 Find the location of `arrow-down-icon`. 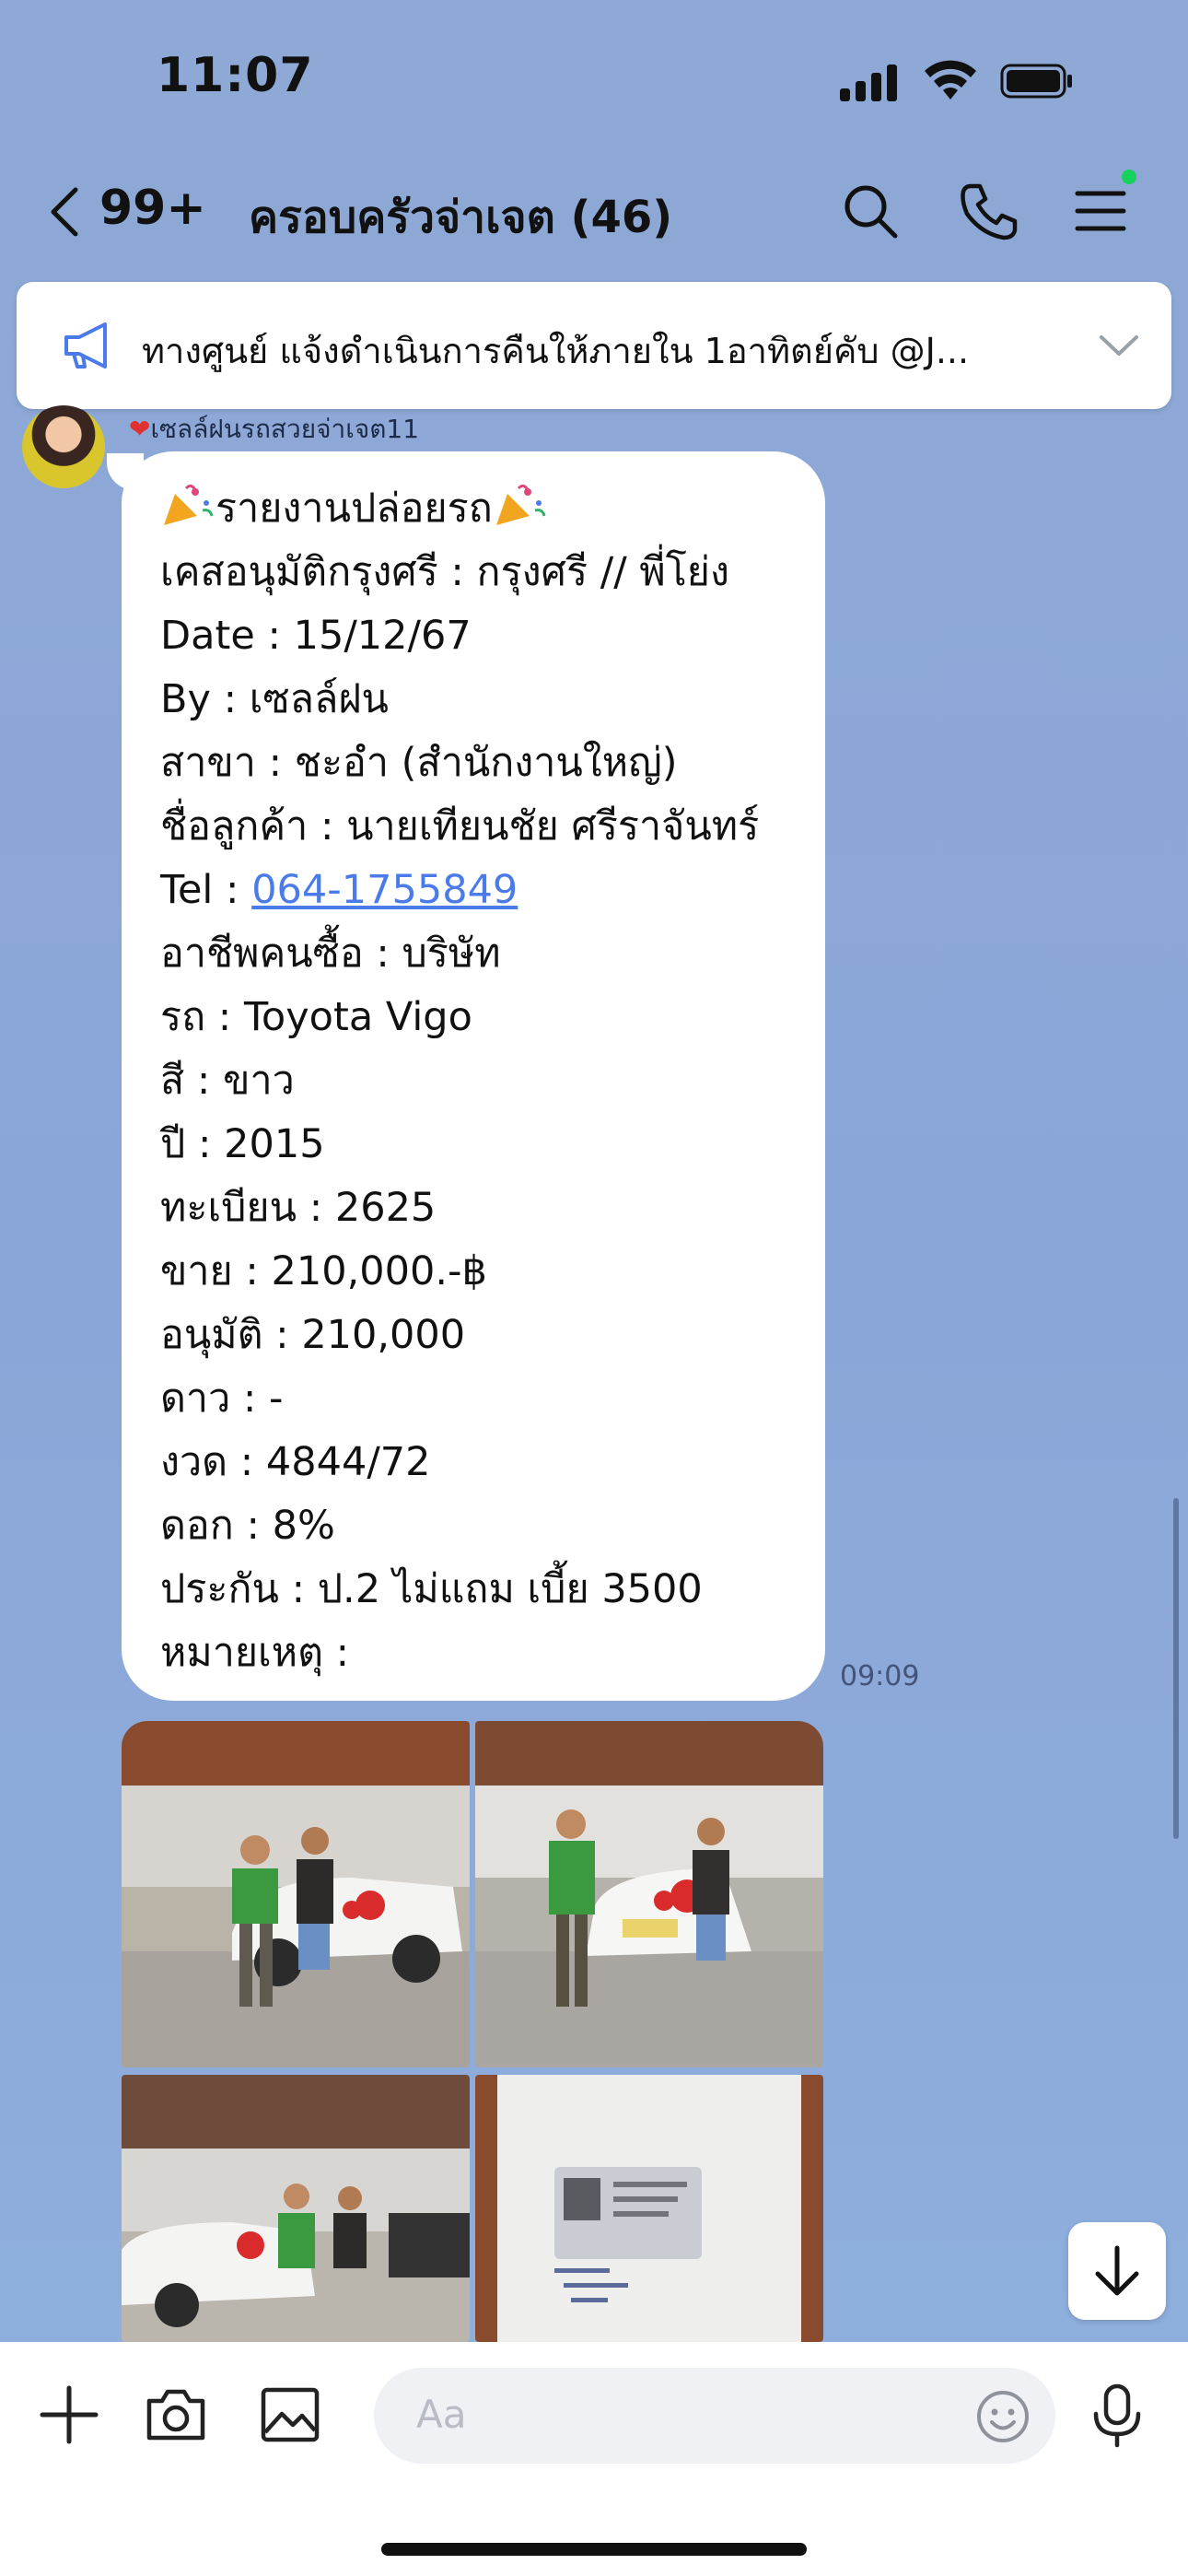

arrow-down-icon is located at coordinates (1117, 2270).